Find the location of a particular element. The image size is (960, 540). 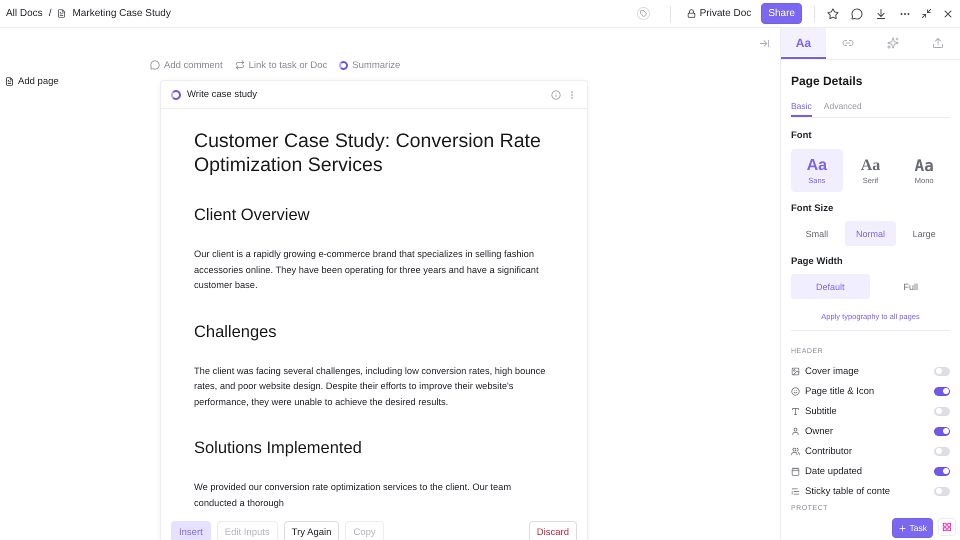

arrow-to-line-icon is located at coordinates (881, 14).